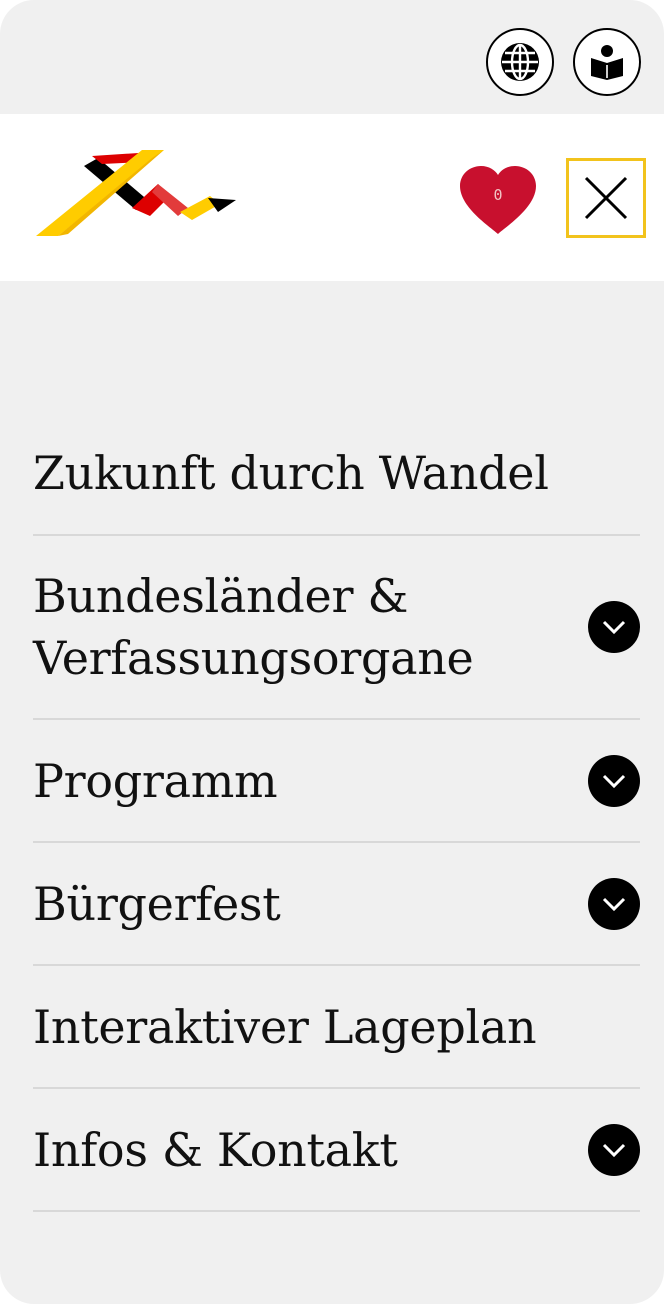  I want to click on site-logo, so click(135, 194).